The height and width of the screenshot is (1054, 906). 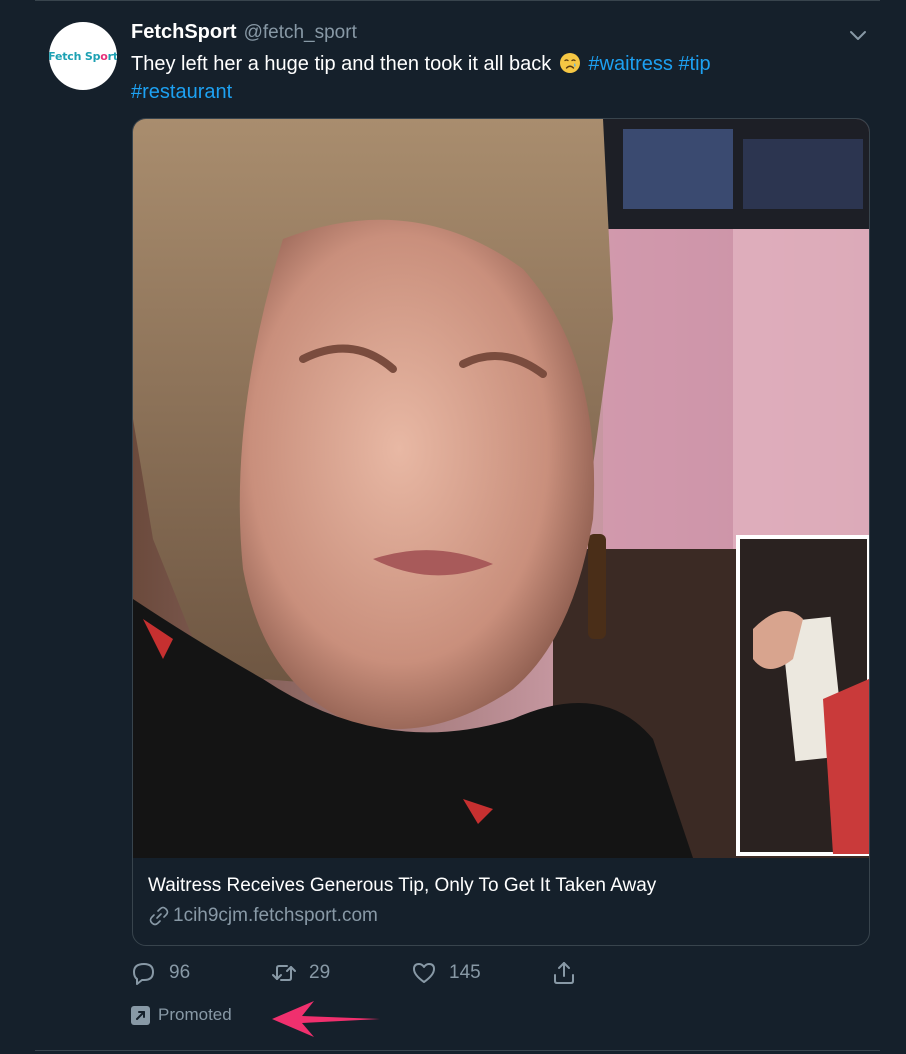 I want to click on tweet-header: FetchSport @fetch_sport, so click(x=244, y=34).